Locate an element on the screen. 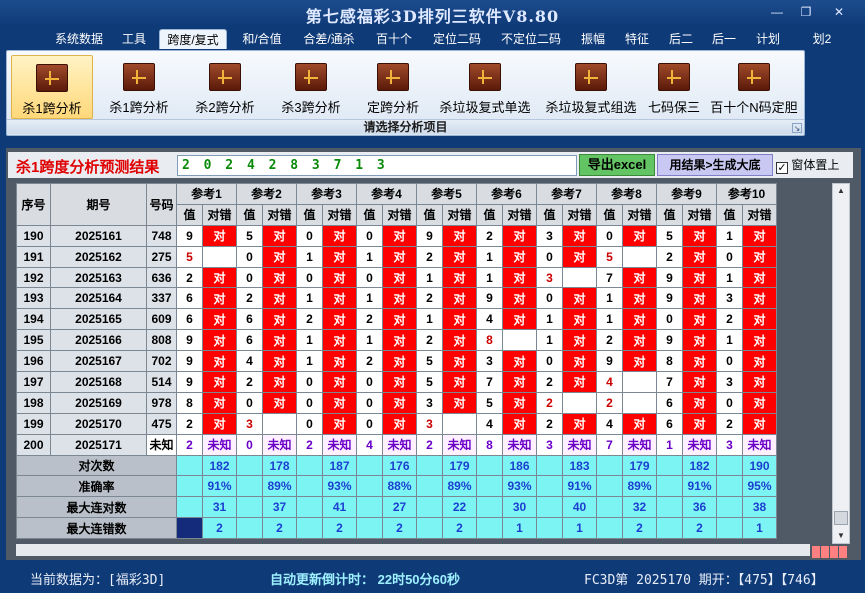 The image size is (865, 593). table-row: 197 2025168 514 9 对 2 对 0 对 0 对 5 对 7 对 2 对 4 7 对 3 对 is located at coordinates (396, 382).